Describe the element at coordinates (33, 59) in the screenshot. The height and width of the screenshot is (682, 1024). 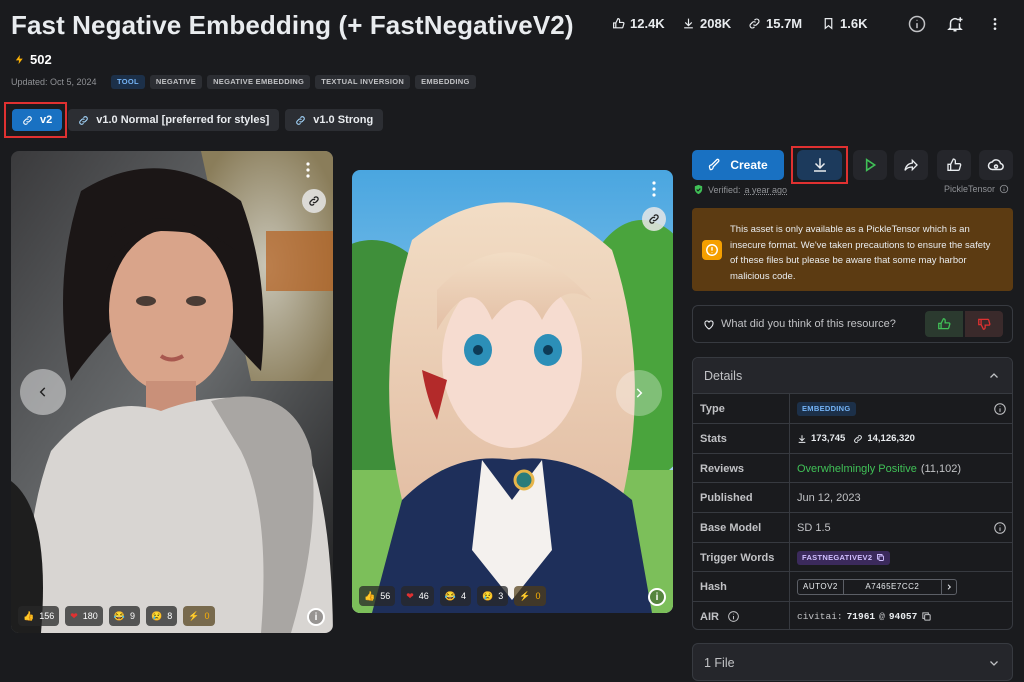
I see `buzz-tips: 502` at that location.